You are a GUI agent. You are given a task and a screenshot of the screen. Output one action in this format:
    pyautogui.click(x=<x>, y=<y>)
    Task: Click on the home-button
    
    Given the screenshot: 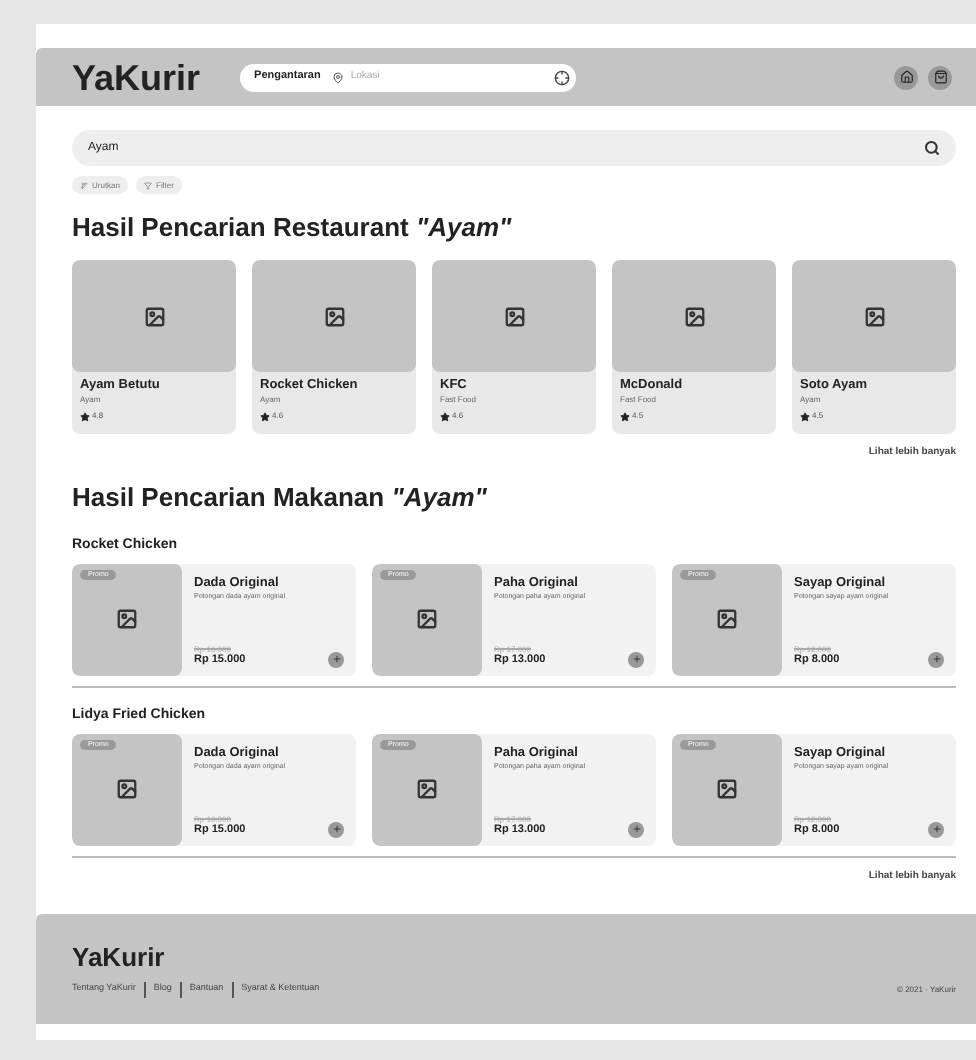 What is the action you would take?
    pyautogui.click(x=906, y=77)
    